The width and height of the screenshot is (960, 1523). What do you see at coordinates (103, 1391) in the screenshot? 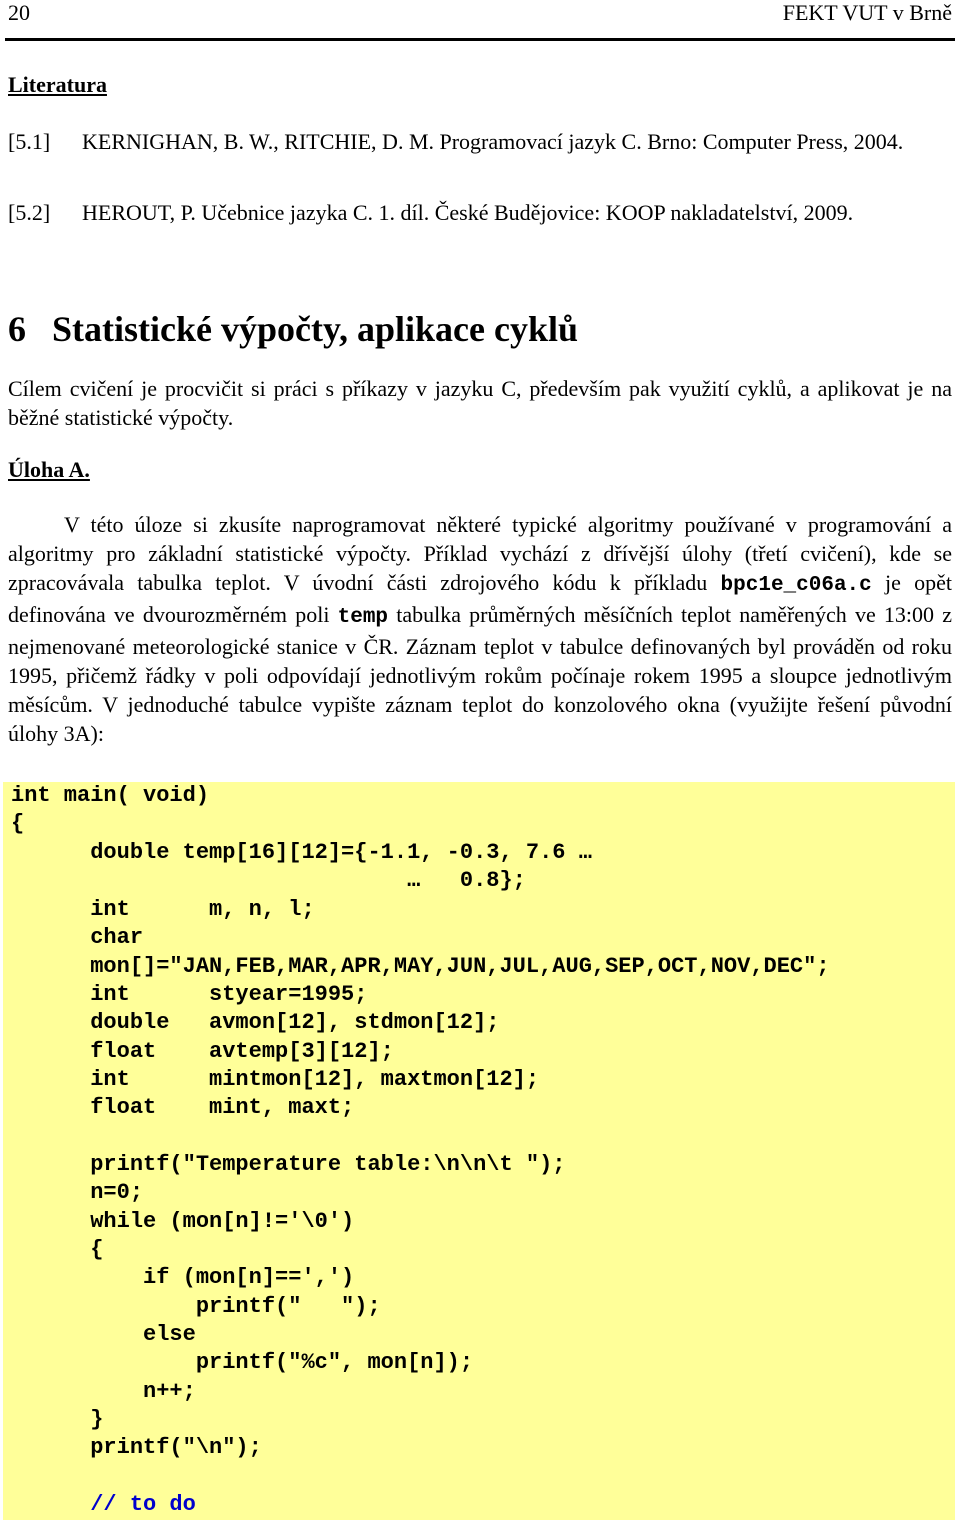
I see `code-line: n++;` at bounding box center [103, 1391].